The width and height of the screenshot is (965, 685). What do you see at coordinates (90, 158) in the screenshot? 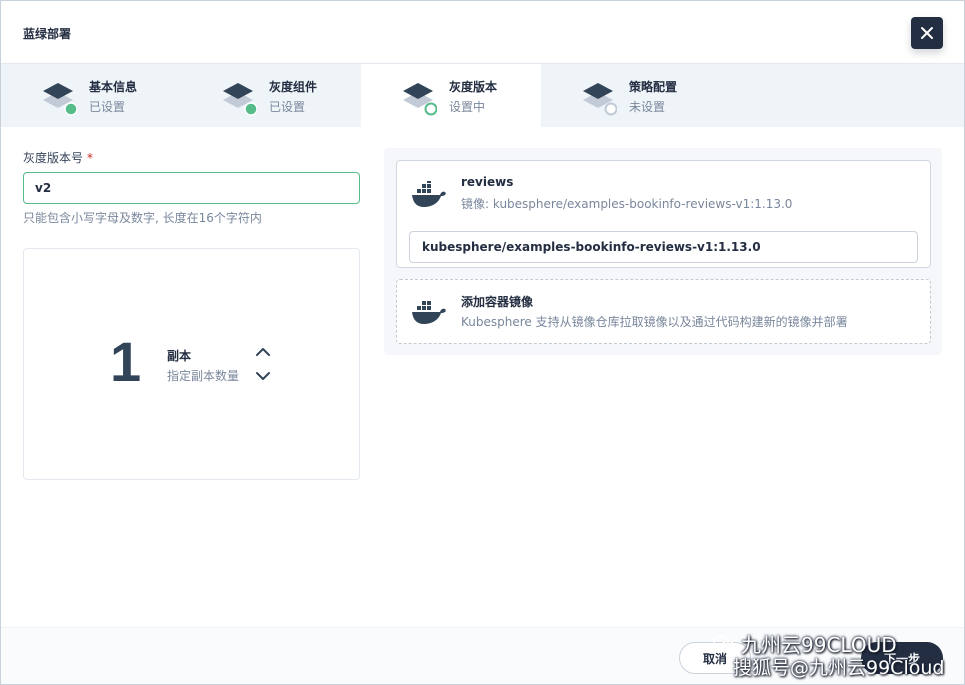
I see `required-mark: *` at bounding box center [90, 158].